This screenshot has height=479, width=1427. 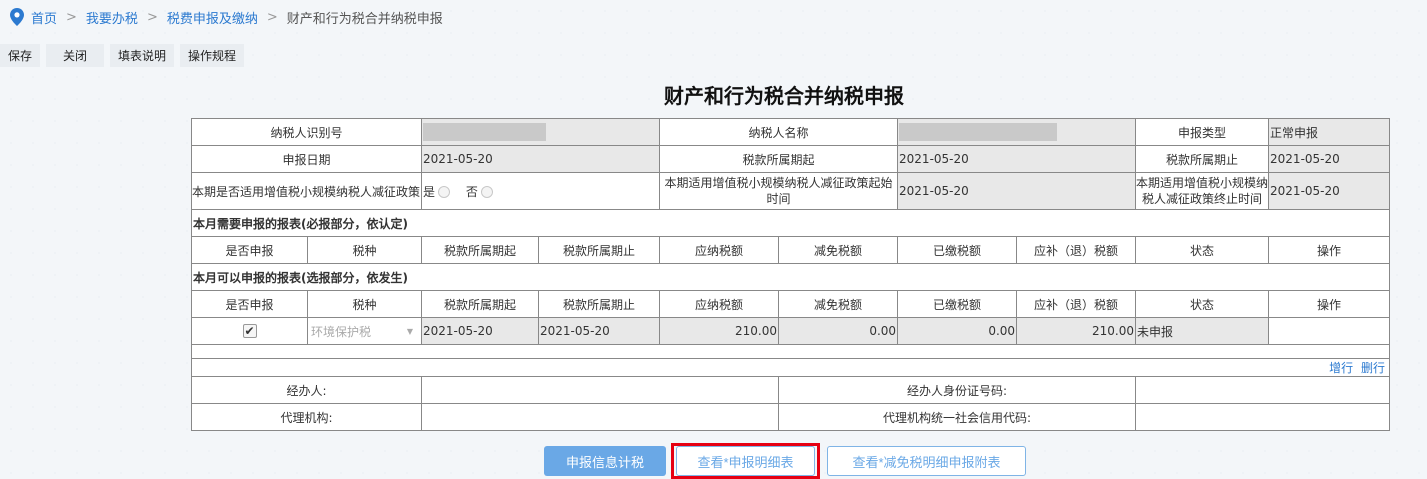 What do you see at coordinates (212, 17) in the screenshot?
I see `breadcrumb-declare-link: 税费申报及缴纳` at bounding box center [212, 17].